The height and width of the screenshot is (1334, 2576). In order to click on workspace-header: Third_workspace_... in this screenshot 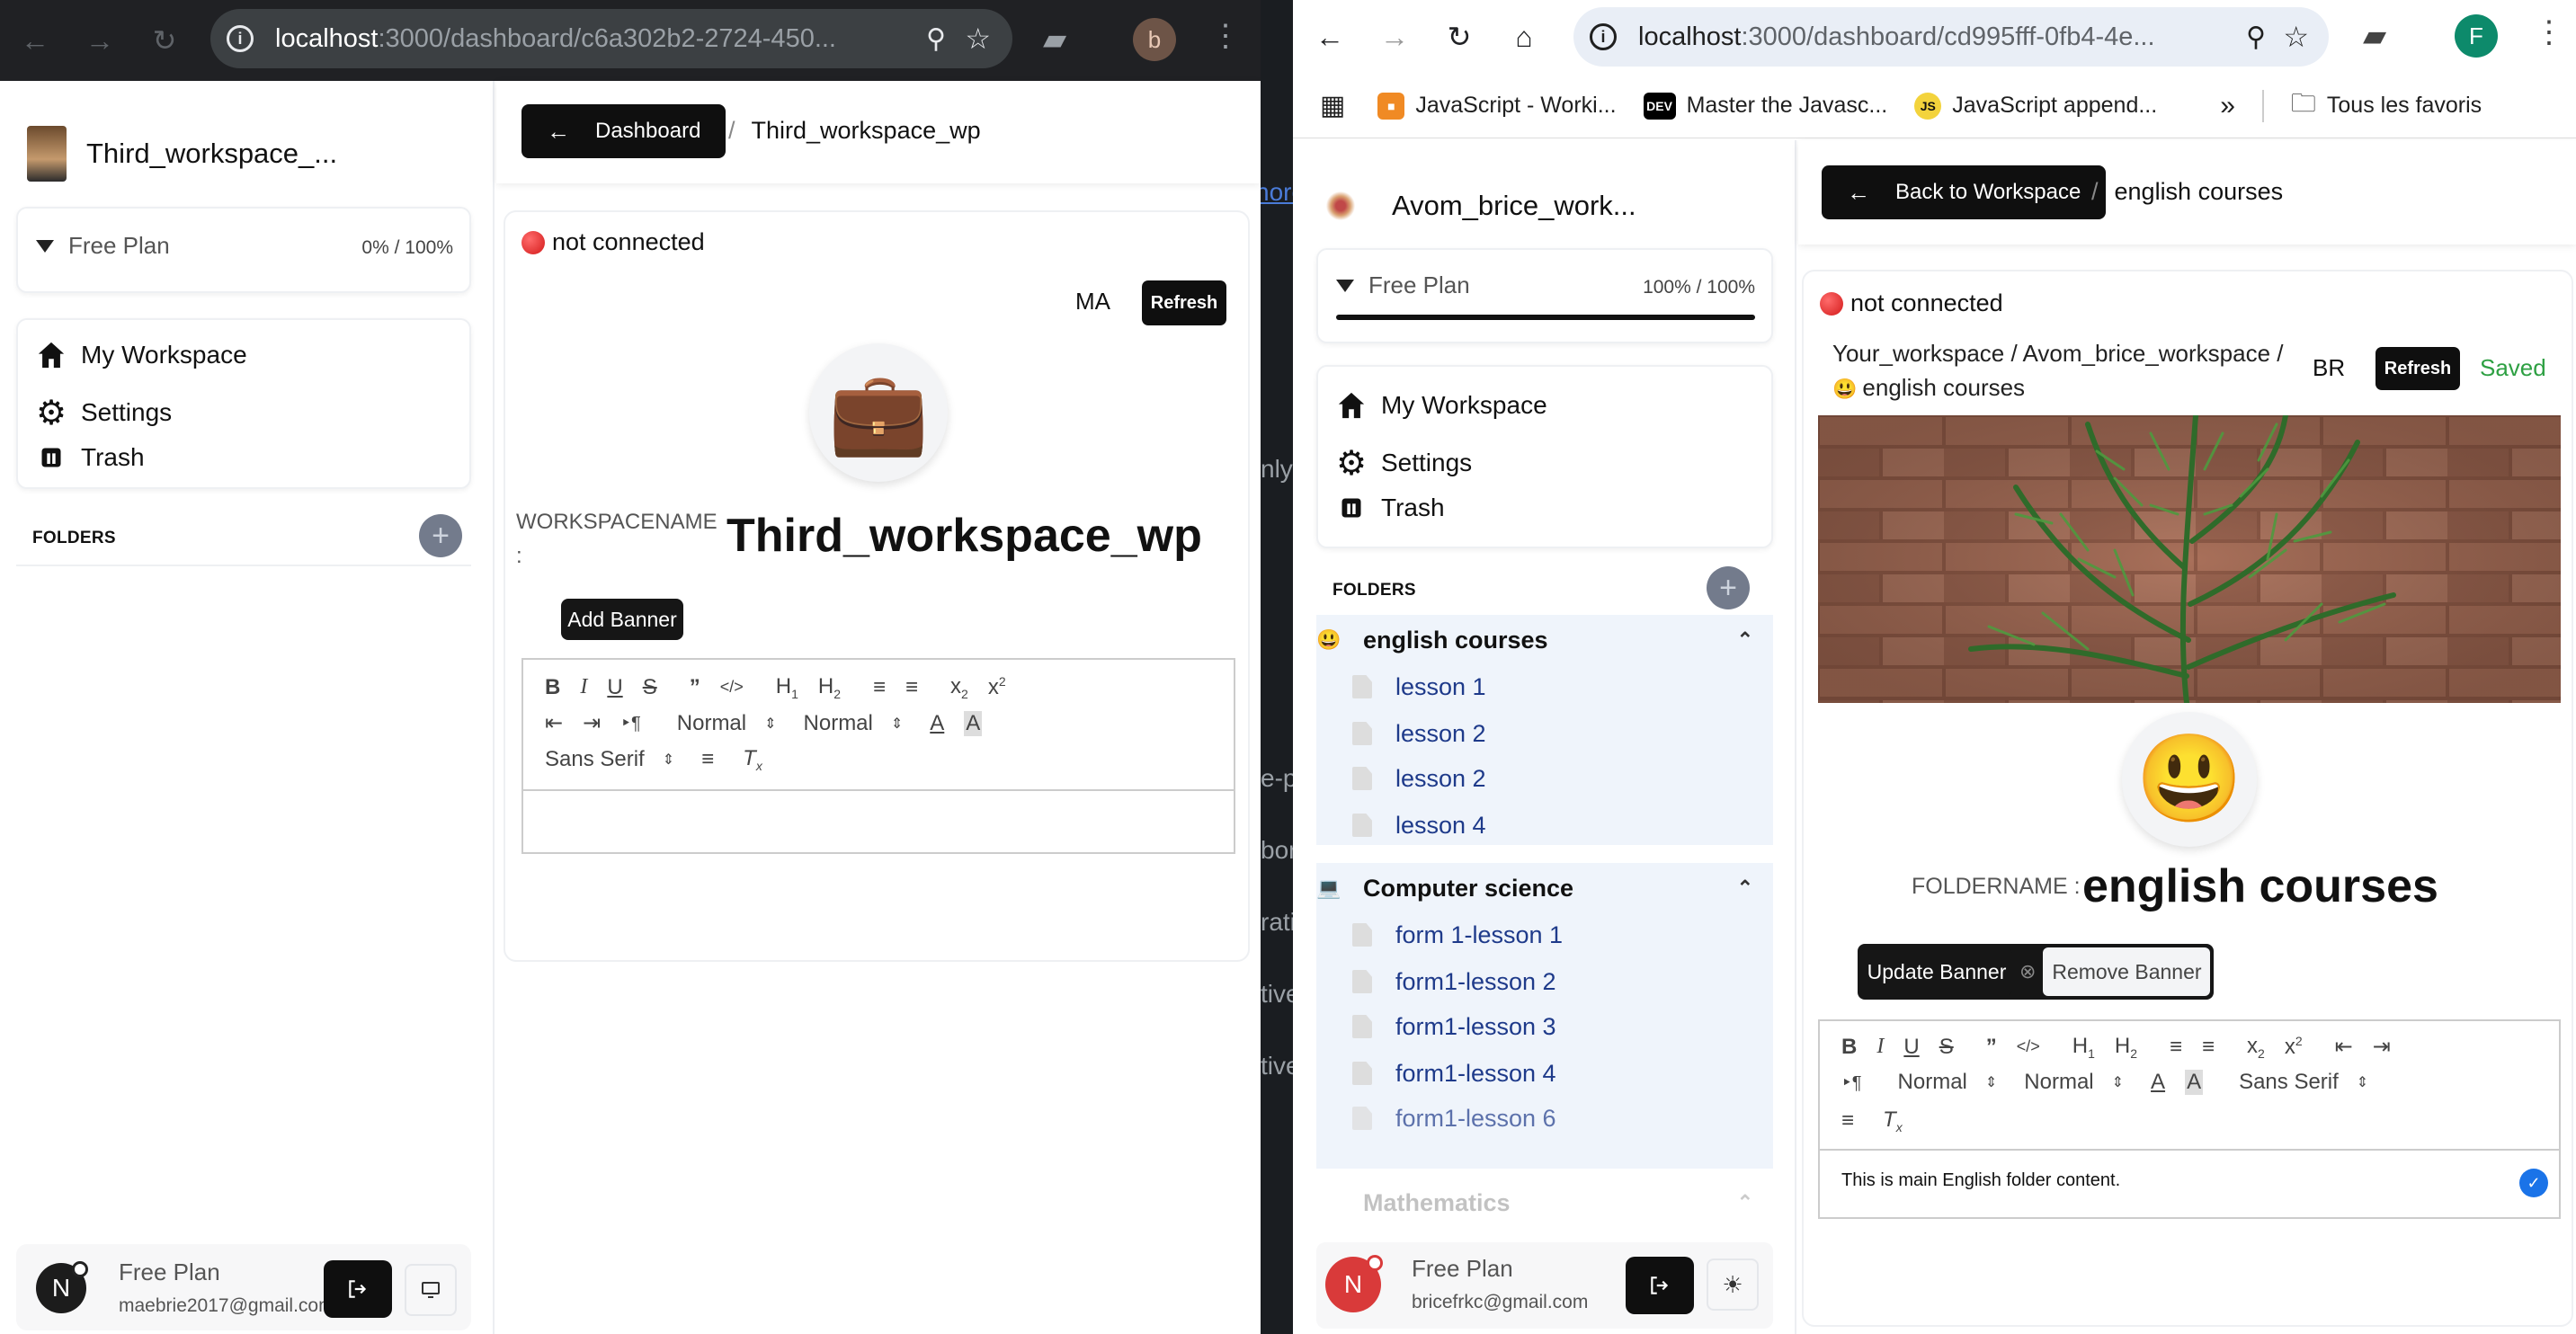, I will do `click(182, 154)`.